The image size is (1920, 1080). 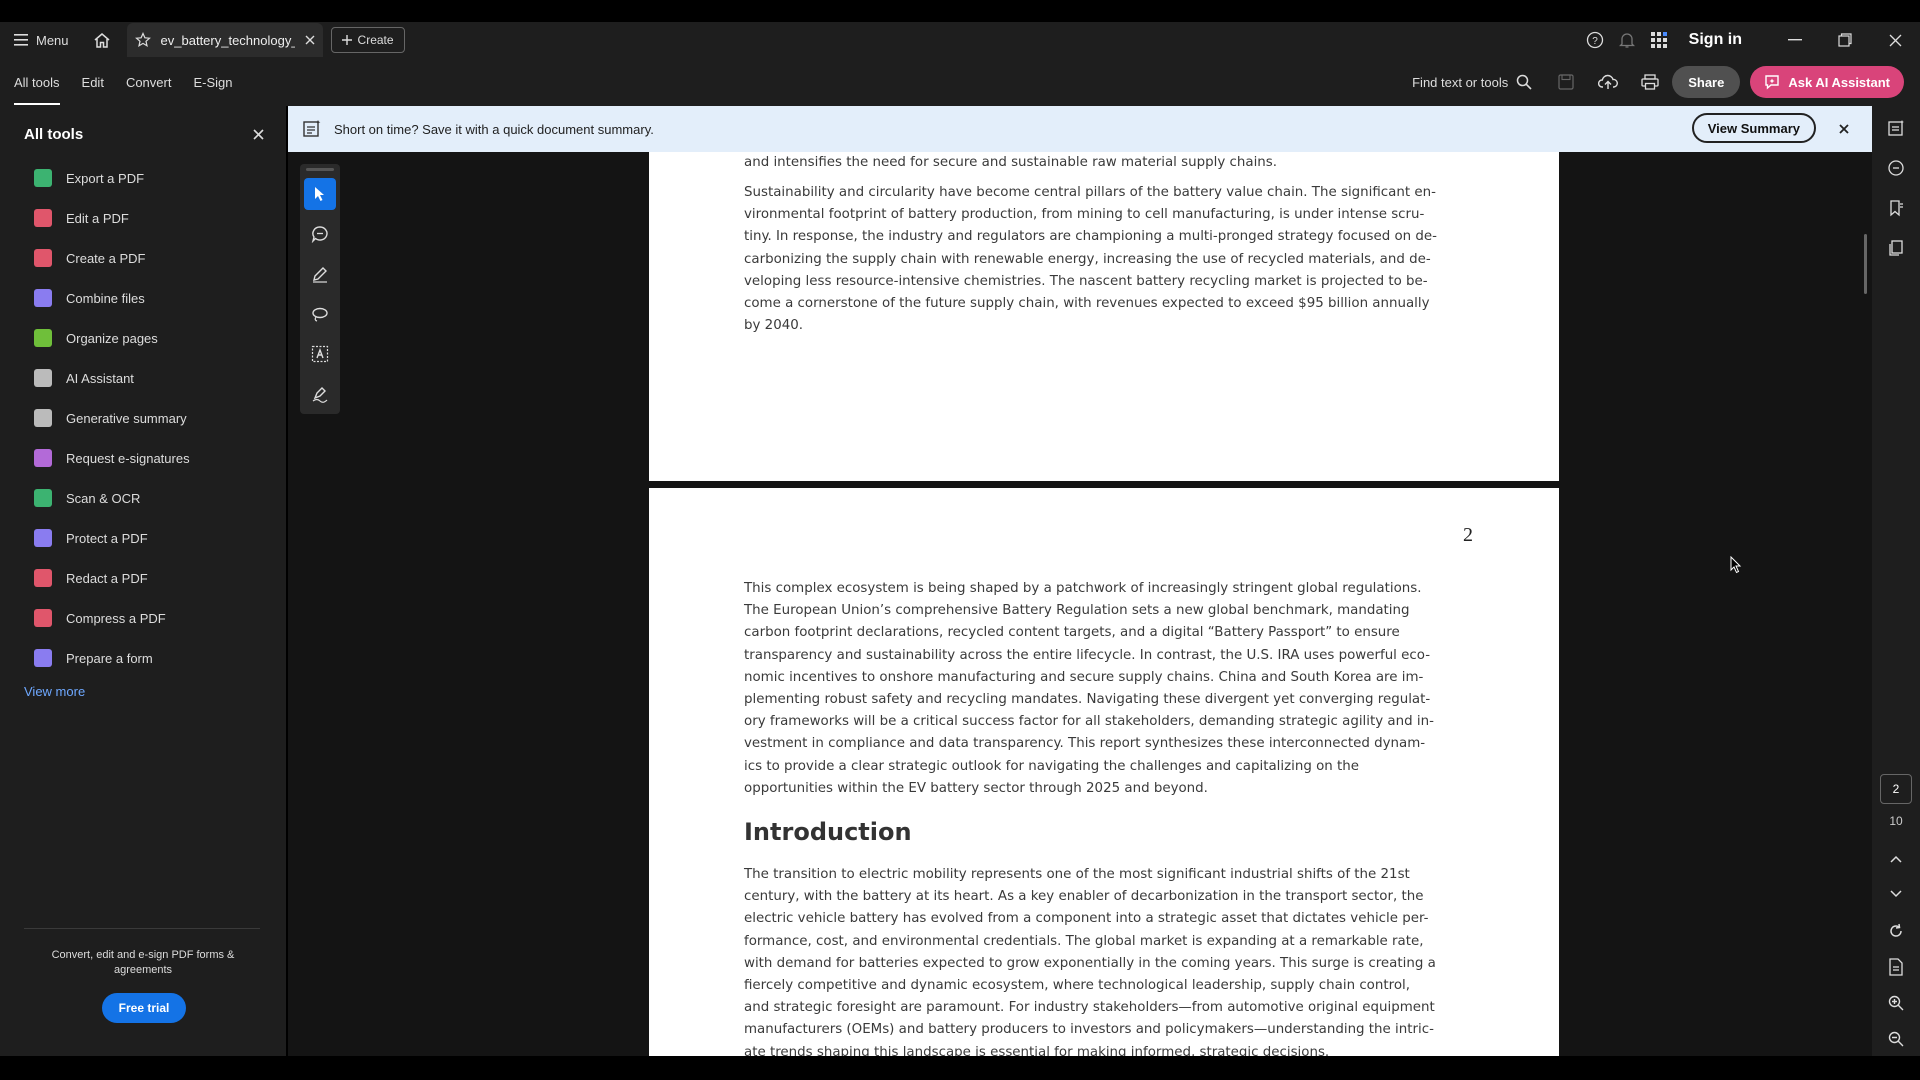 What do you see at coordinates (52, 40) in the screenshot?
I see `menu-label: Menu` at bounding box center [52, 40].